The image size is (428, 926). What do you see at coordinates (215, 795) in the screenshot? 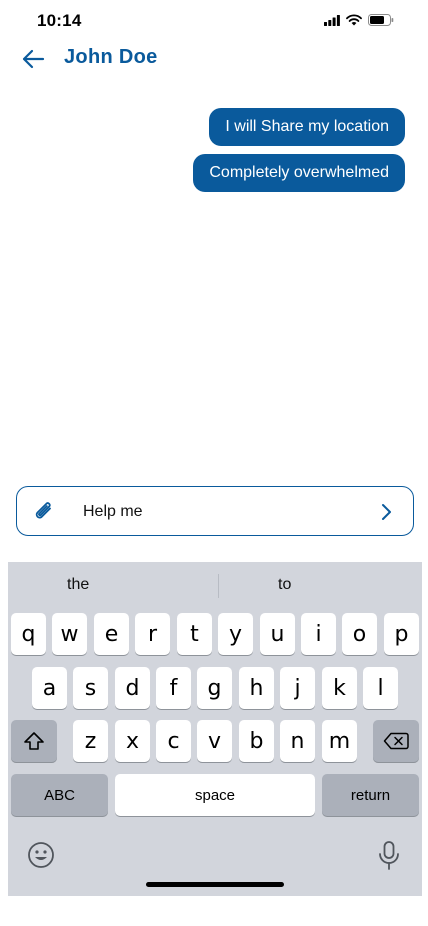
I see `space-key: space` at bounding box center [215, 795].